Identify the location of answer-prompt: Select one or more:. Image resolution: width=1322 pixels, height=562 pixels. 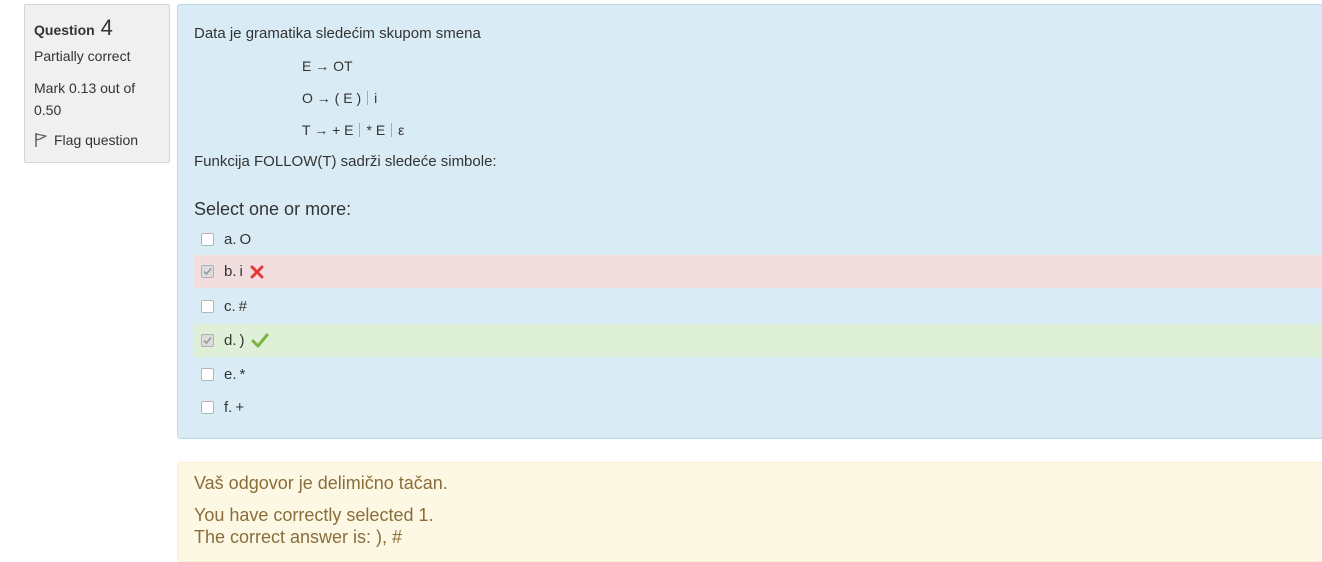
(273, 209).